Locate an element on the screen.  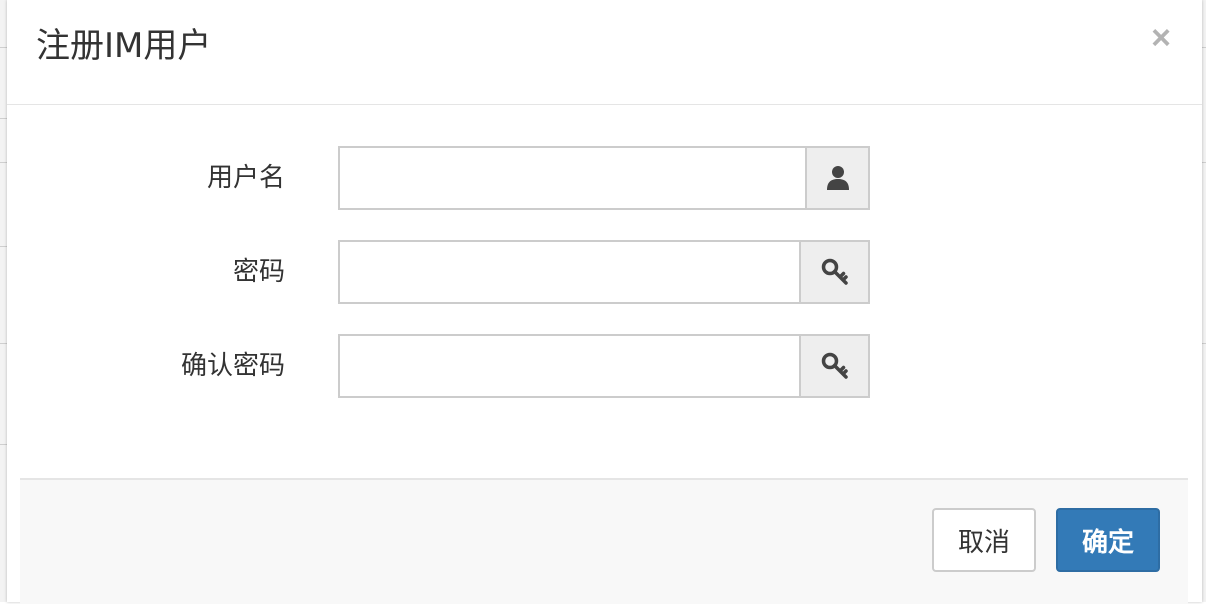
confirm-password-label: 确认密码 is located at coordinates (232, 366).